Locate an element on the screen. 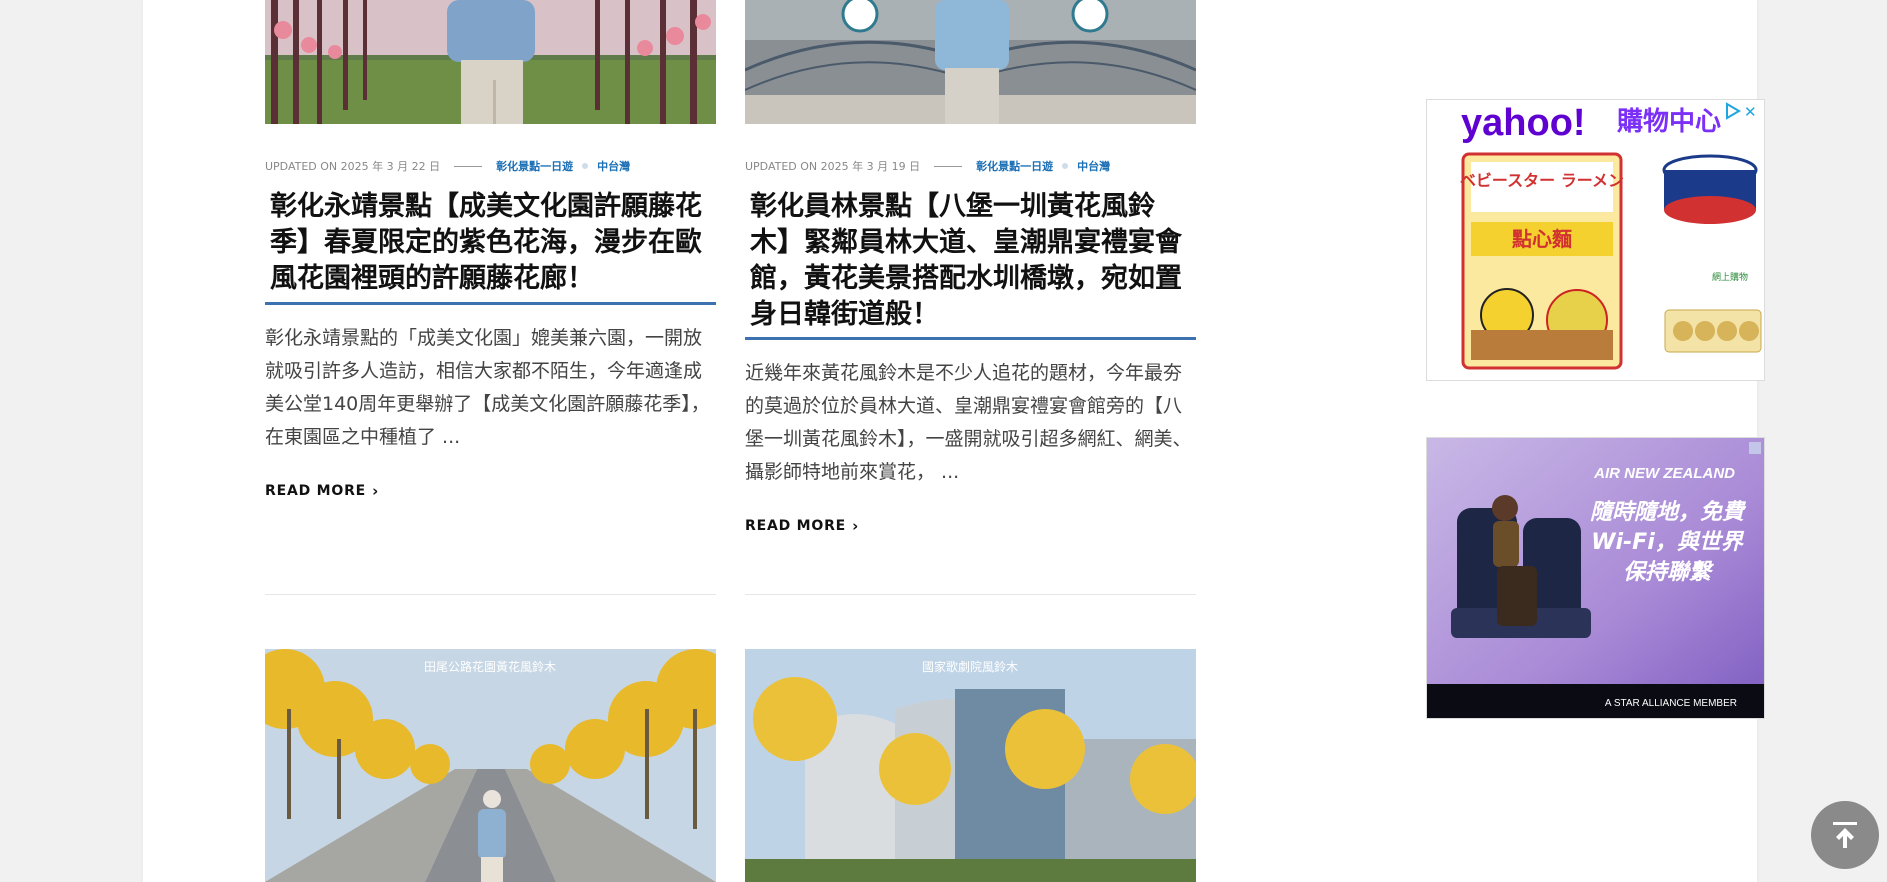 Image resolution: width=1887 pixels, height=882 pixels. yahoo-logo: yahoo! is located at coordinates (1523, 123).